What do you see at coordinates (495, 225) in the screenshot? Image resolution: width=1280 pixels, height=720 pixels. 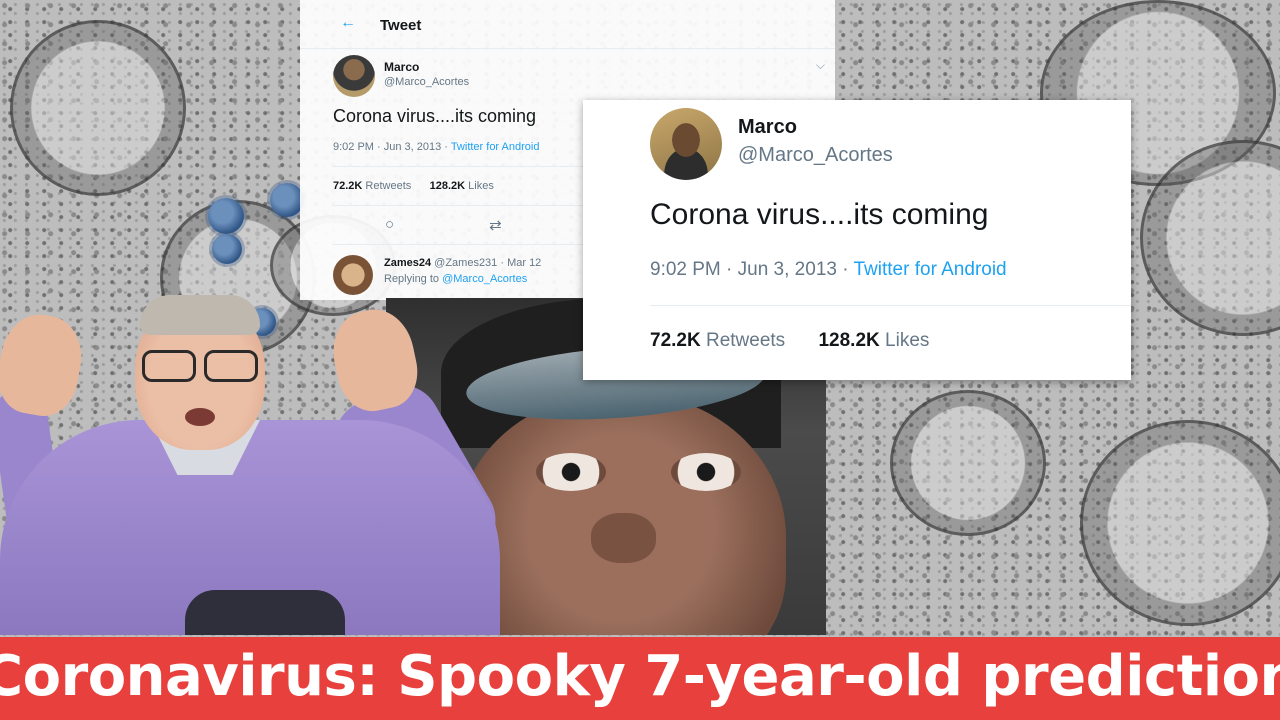 I see `retweet-icon: ⇄` at bounding box center [495, 225].